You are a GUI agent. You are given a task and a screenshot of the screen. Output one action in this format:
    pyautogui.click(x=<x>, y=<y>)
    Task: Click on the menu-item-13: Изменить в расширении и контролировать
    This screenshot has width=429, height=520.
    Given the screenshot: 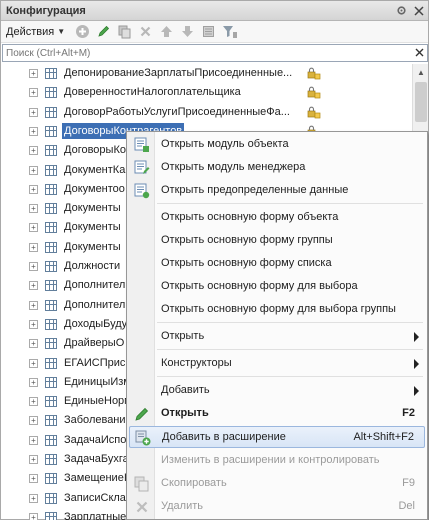 What is the action you would take?
    pyautogui.click(x=277, y=461)
    